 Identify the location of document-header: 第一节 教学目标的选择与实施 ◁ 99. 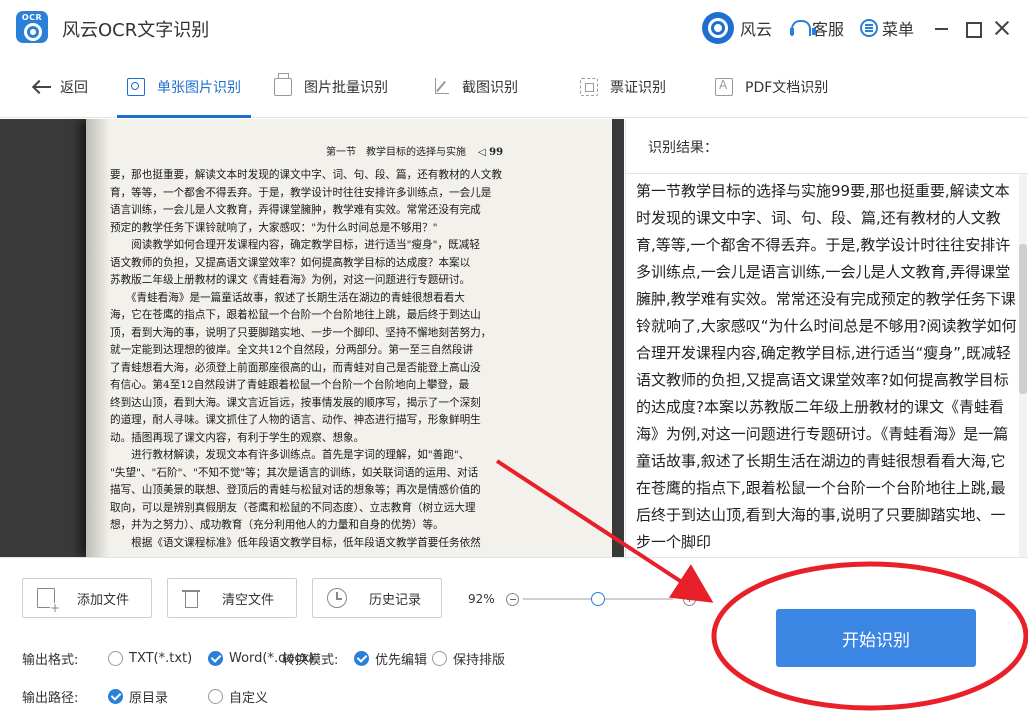
(414, 150).